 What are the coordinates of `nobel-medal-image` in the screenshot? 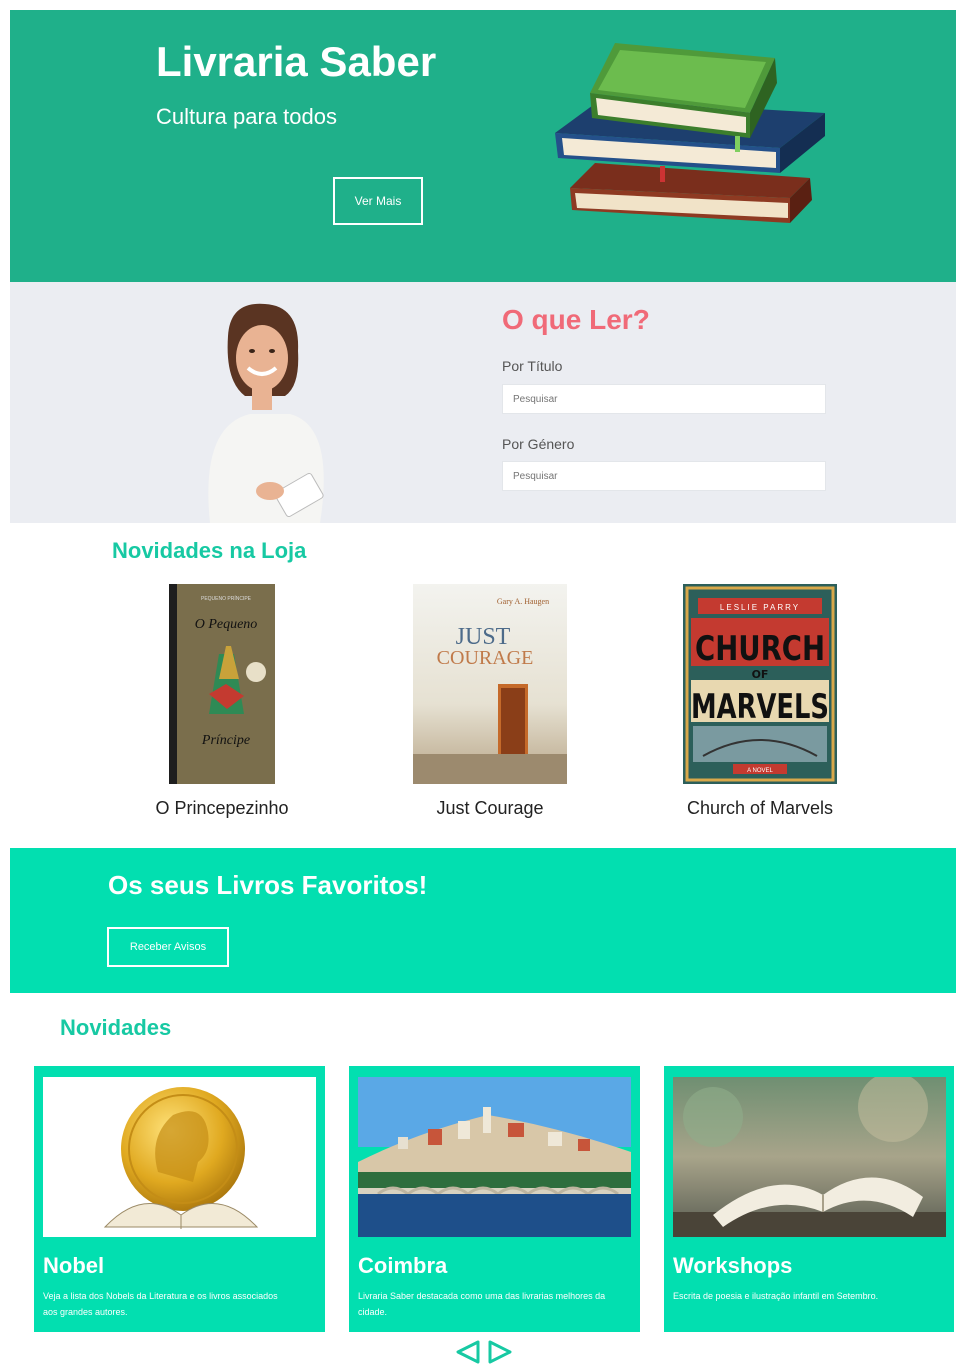 It's located at (179, 1157).